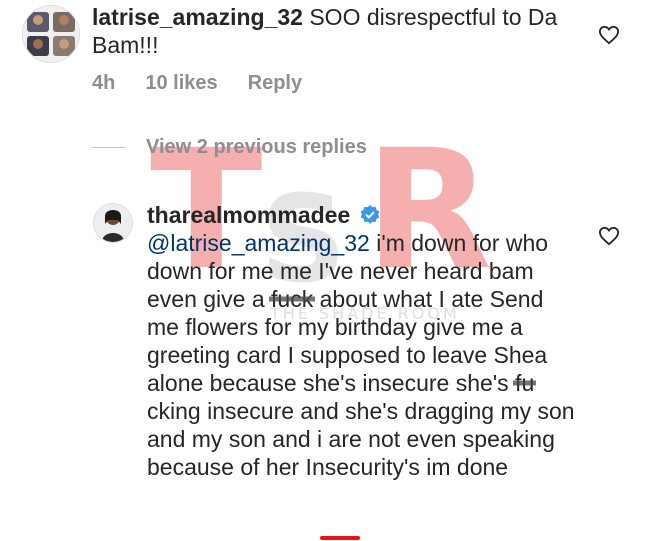 This screenshot has height=541, width=649. Describe the element at coordinates (248, 215) in the screenshot. I see `comment-username: tharealmommadee` at that location.